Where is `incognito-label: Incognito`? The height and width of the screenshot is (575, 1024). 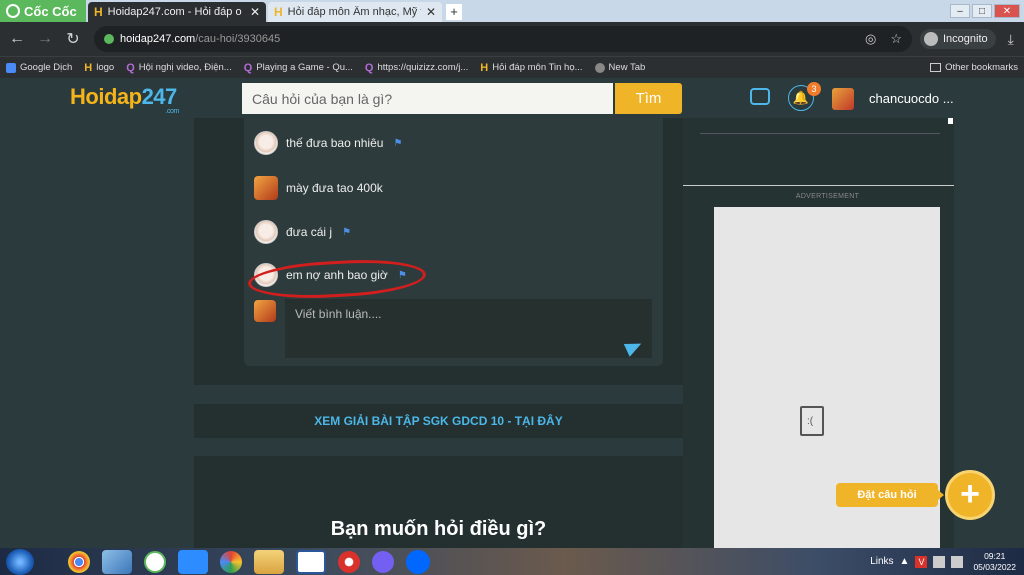
incognito-label: Incognito is located at coordinates (965, 39).